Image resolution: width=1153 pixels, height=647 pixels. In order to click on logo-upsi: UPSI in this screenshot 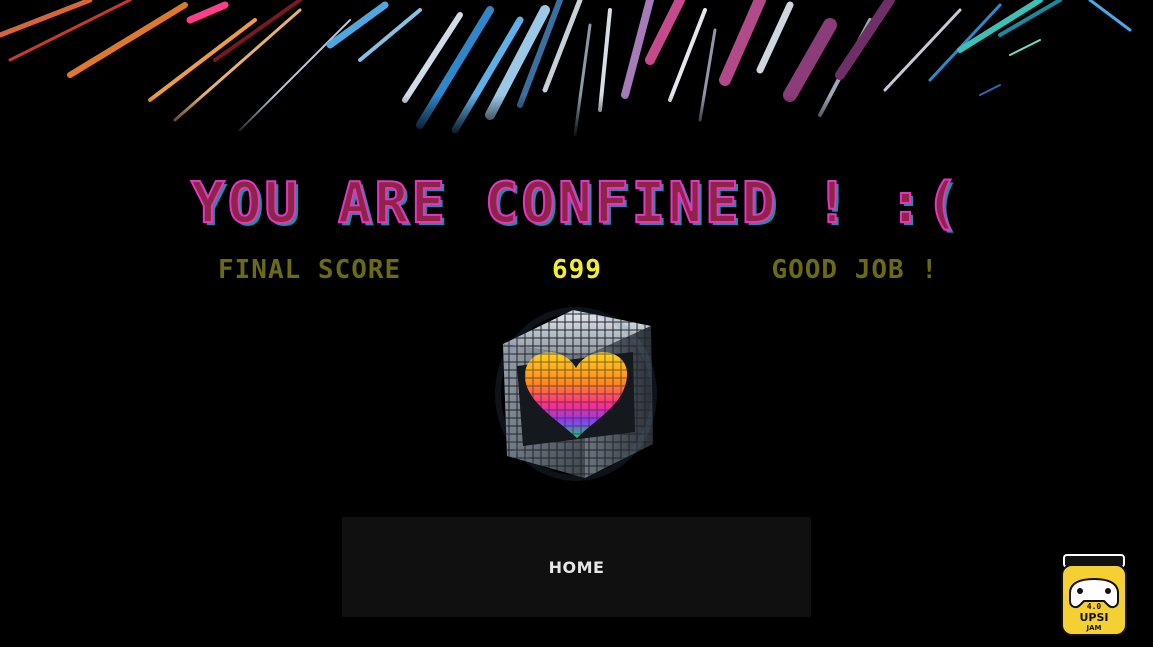, I will do `click(1093, 617)`.